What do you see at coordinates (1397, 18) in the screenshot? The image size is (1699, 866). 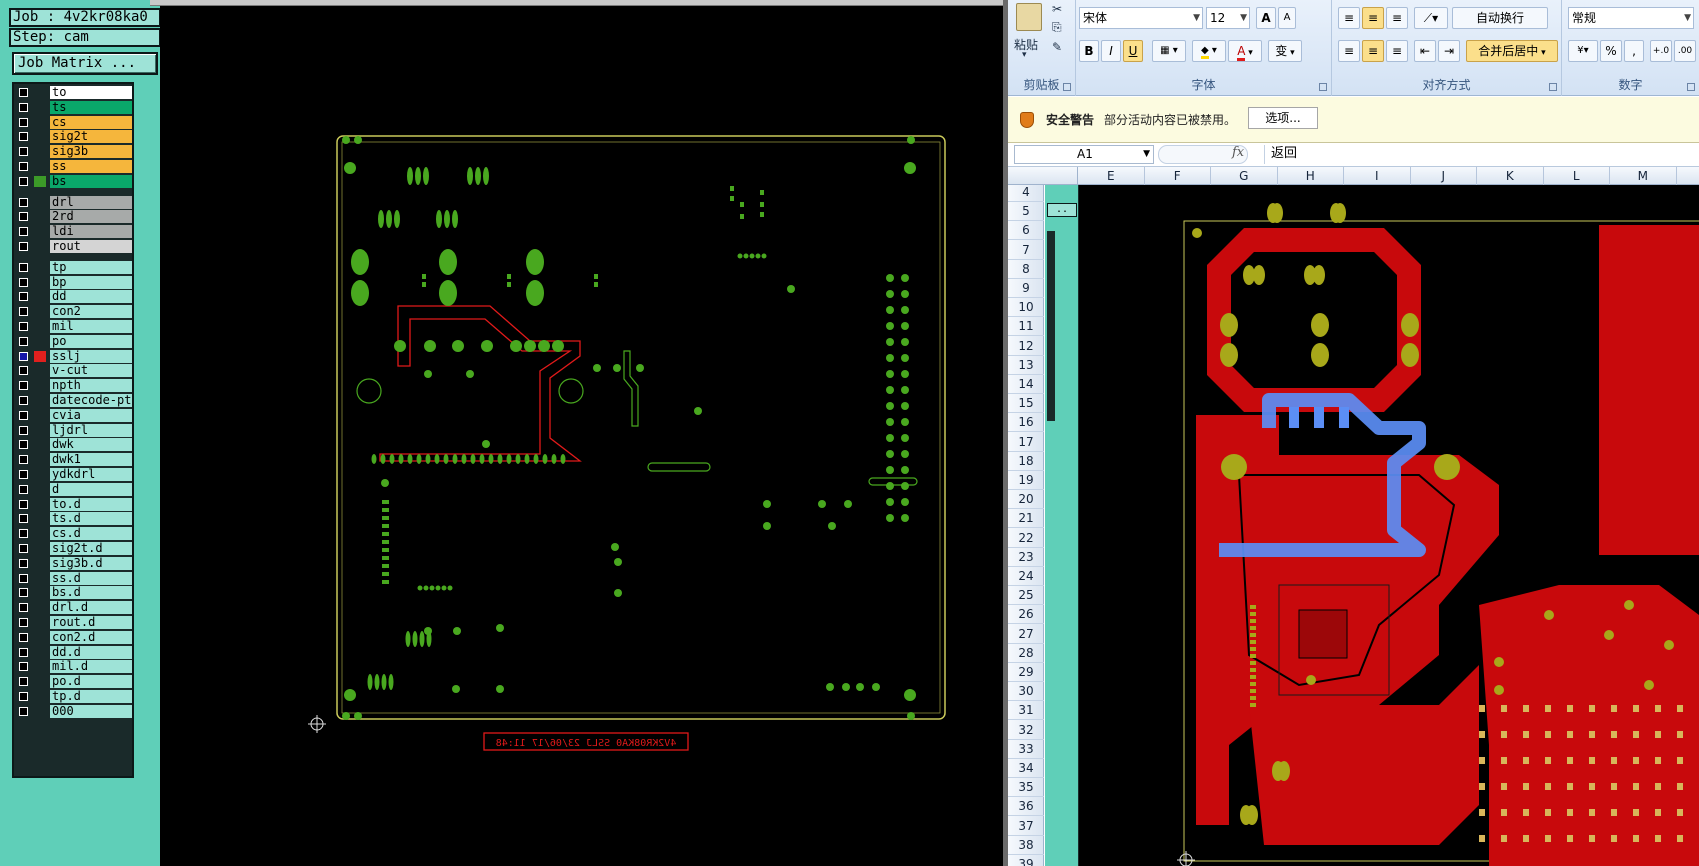 I see `align-bottom-icon: ≡` at bounding box center [1397, 18].